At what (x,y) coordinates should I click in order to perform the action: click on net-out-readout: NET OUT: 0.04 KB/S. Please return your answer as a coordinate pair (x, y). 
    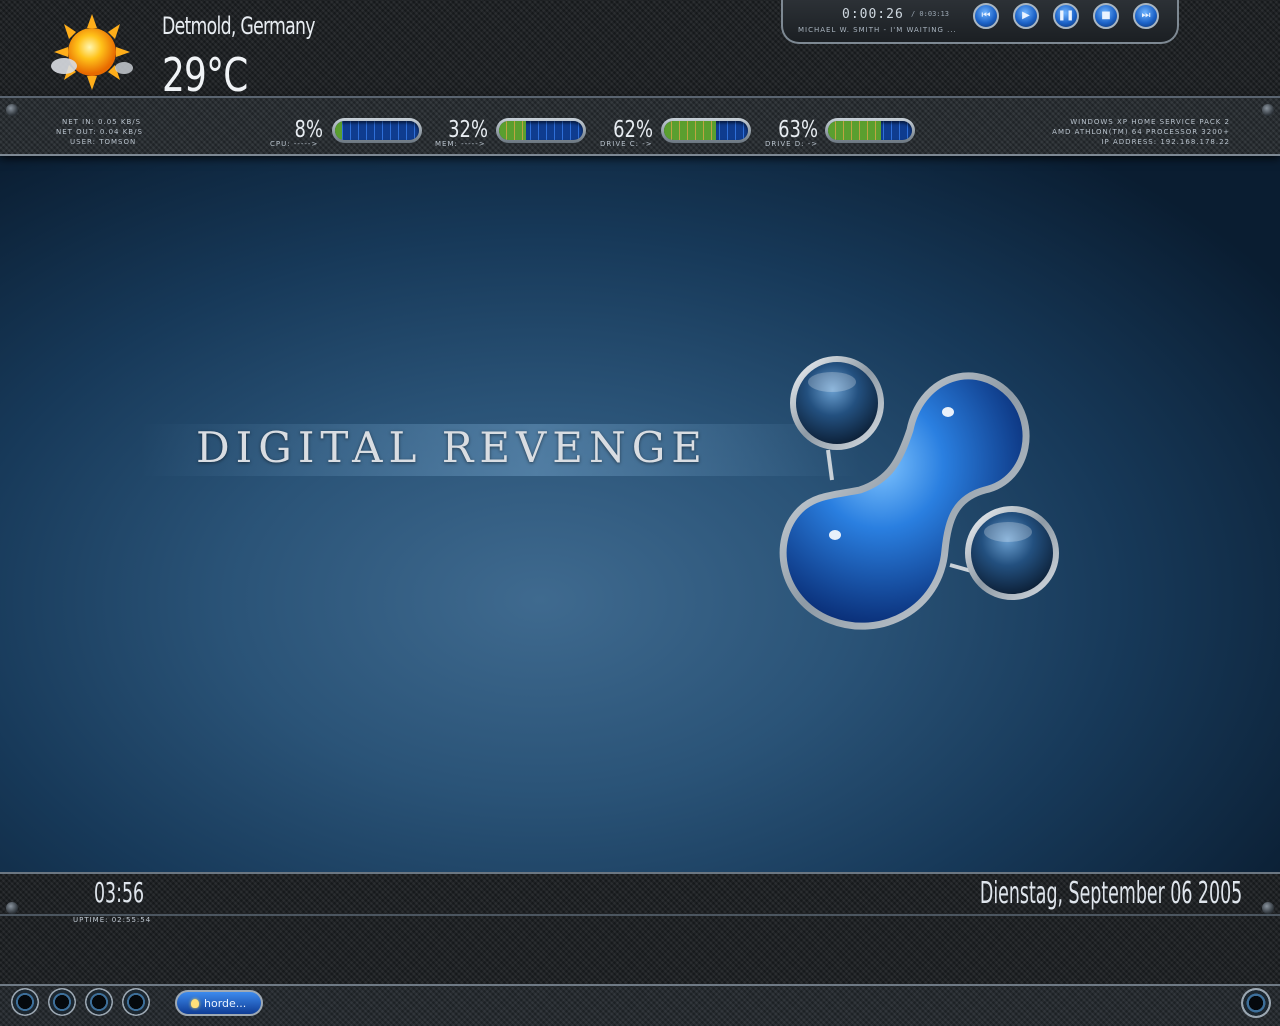
    Looking at the image, I should click on (99, 132).